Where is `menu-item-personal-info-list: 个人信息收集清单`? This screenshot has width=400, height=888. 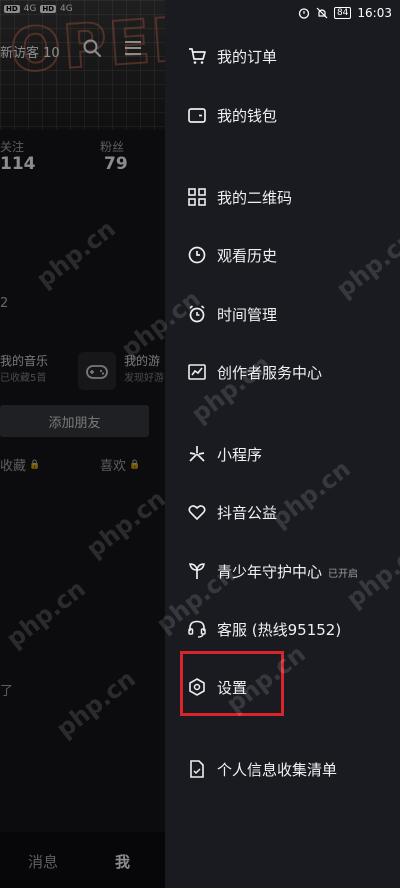
menu-item-personal-info-list: 个人信息收集清单 is located at coordinates (282, 769).